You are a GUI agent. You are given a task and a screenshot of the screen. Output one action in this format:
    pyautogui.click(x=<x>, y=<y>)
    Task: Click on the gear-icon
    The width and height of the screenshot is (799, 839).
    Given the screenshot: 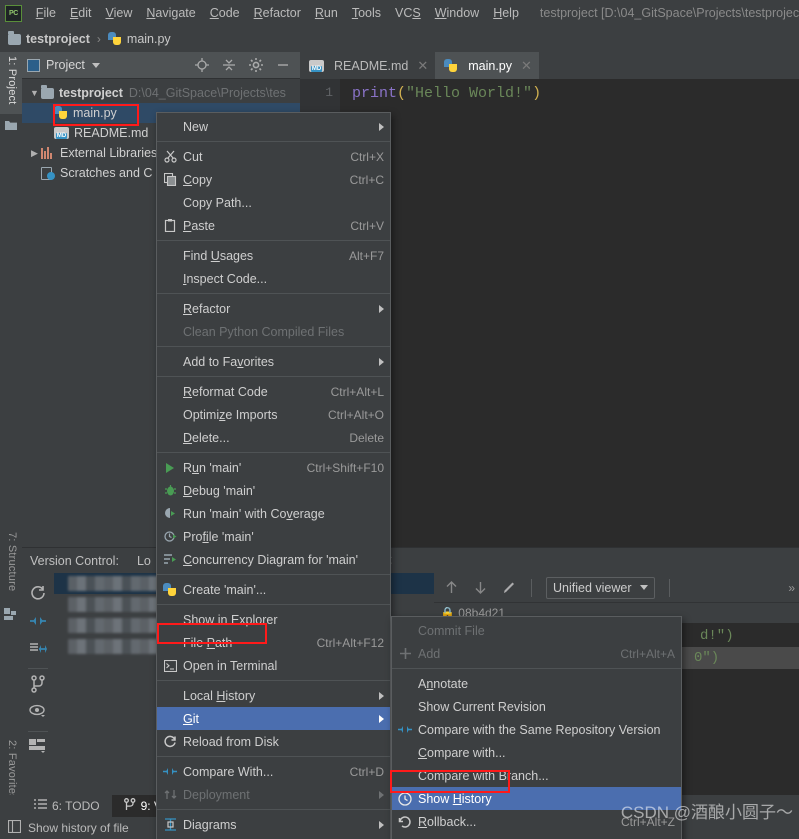 What is the action you would take?
    pyautogui.click(x=256, y=65)
    